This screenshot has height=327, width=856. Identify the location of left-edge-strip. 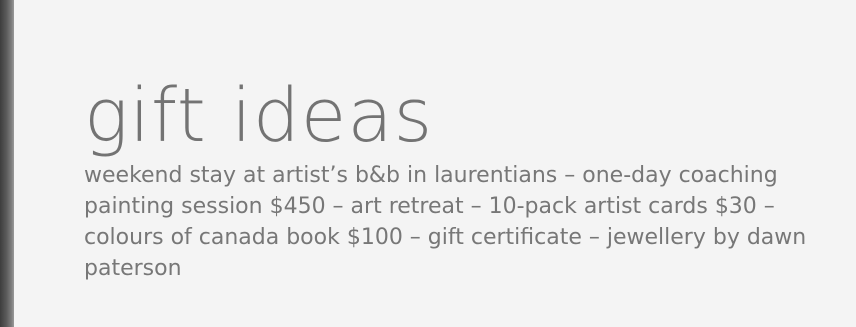
(7, 163).